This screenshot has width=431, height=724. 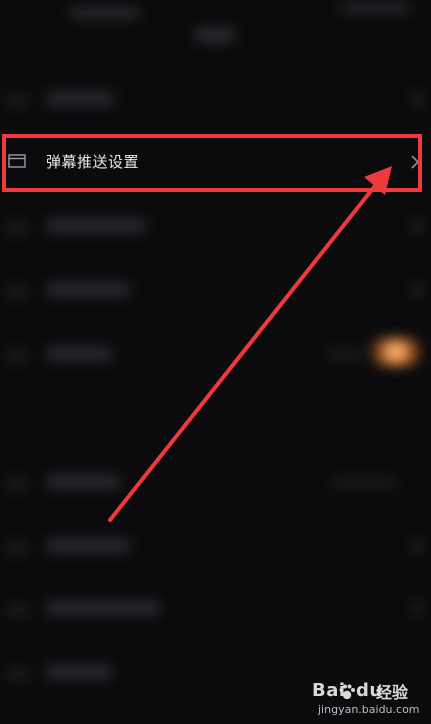 I want to click on watermark-product: 经验, so click(x=392, y=692).